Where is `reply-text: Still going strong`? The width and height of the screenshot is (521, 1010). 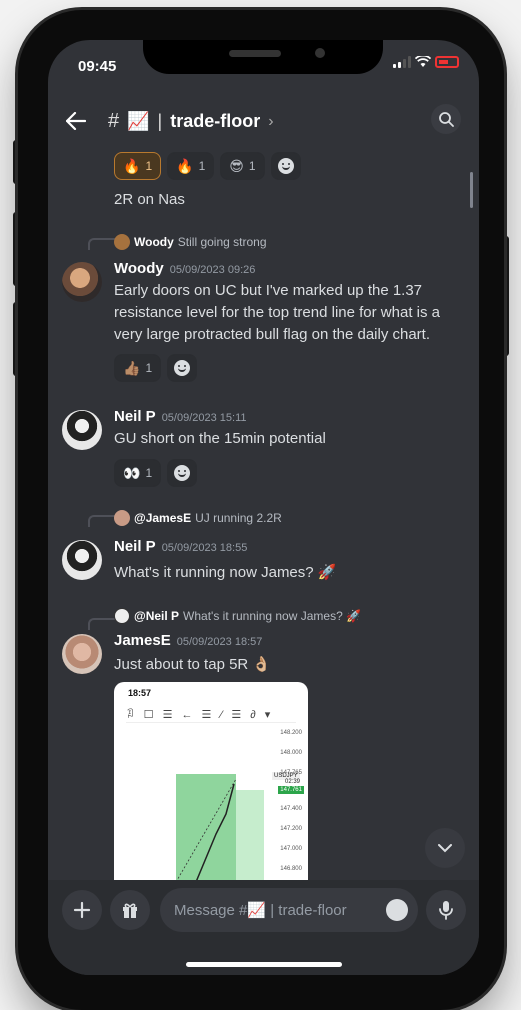 reply-text: Still going strong is located at coordinates (222, 242).